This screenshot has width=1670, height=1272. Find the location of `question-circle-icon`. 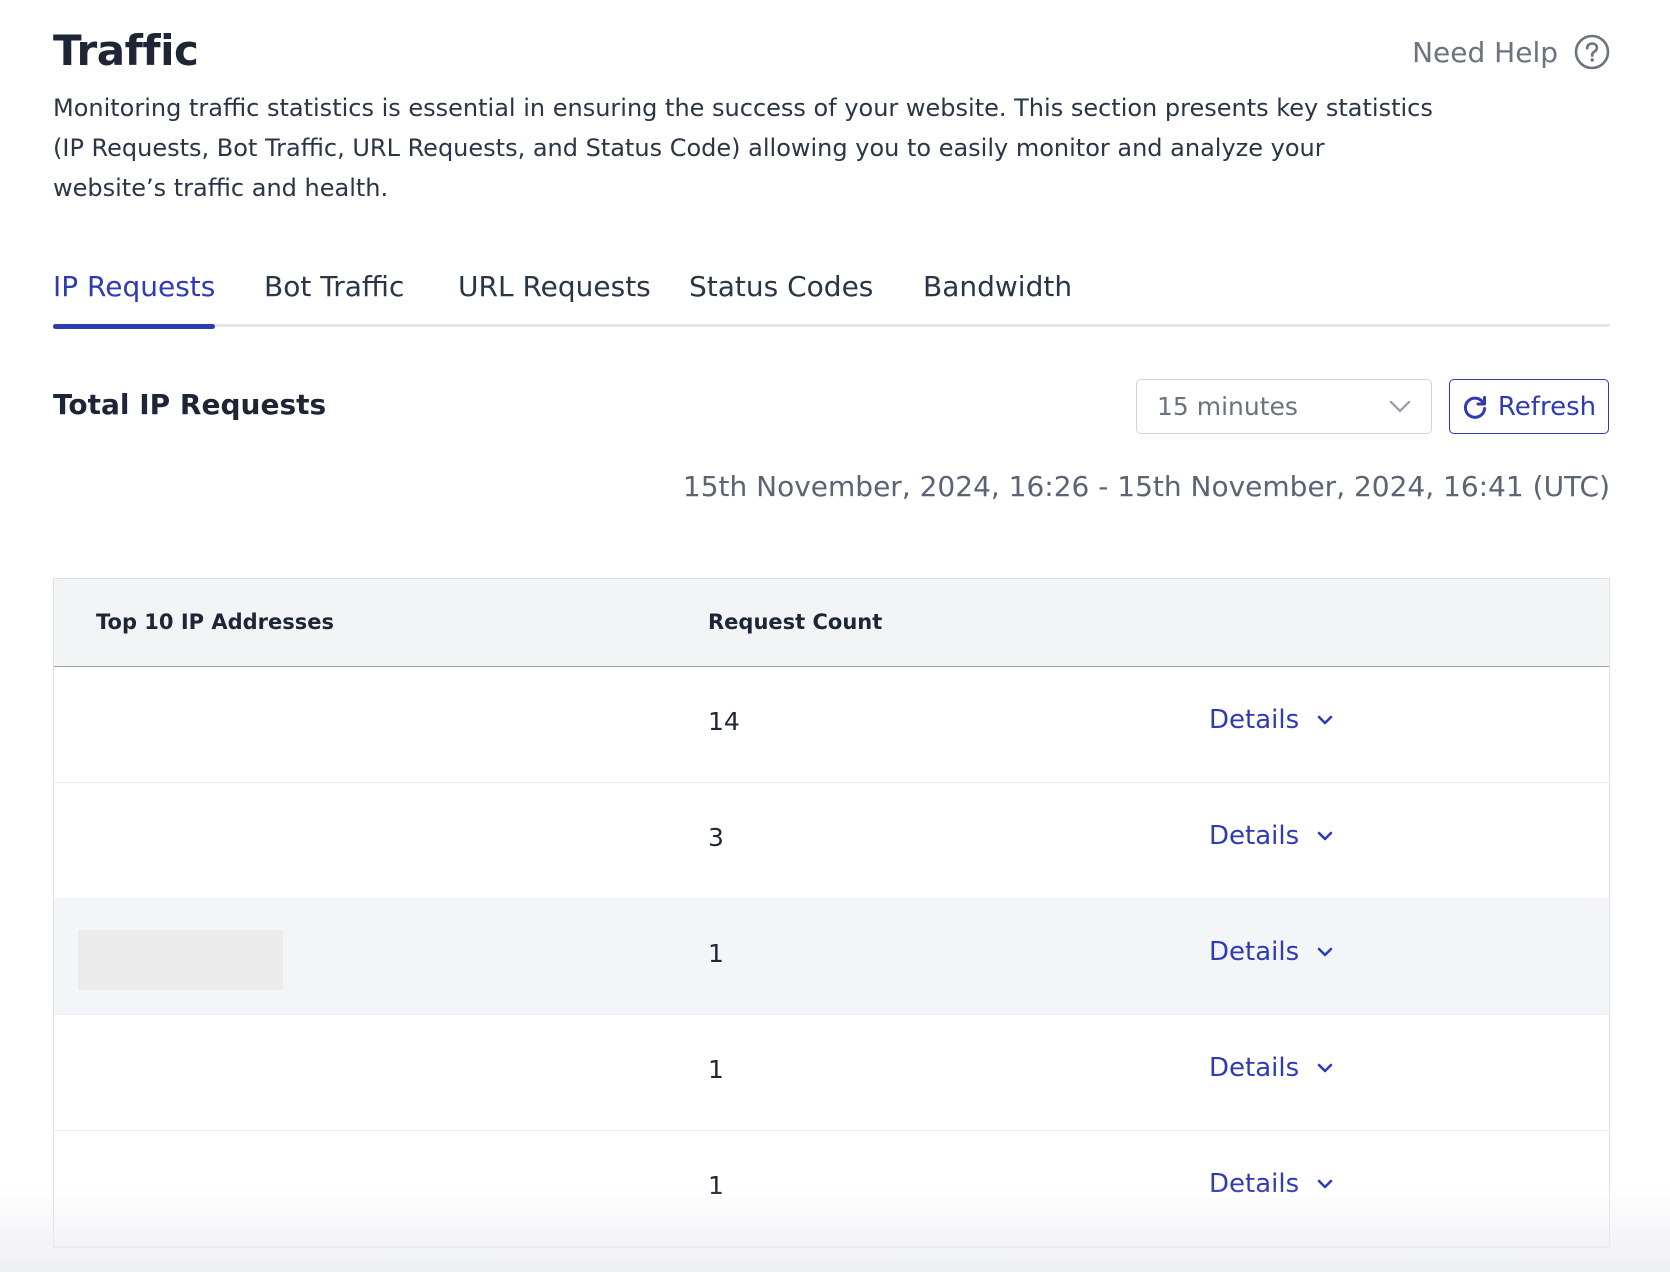

question-circle-icon is located at coordinates (1592, 52).